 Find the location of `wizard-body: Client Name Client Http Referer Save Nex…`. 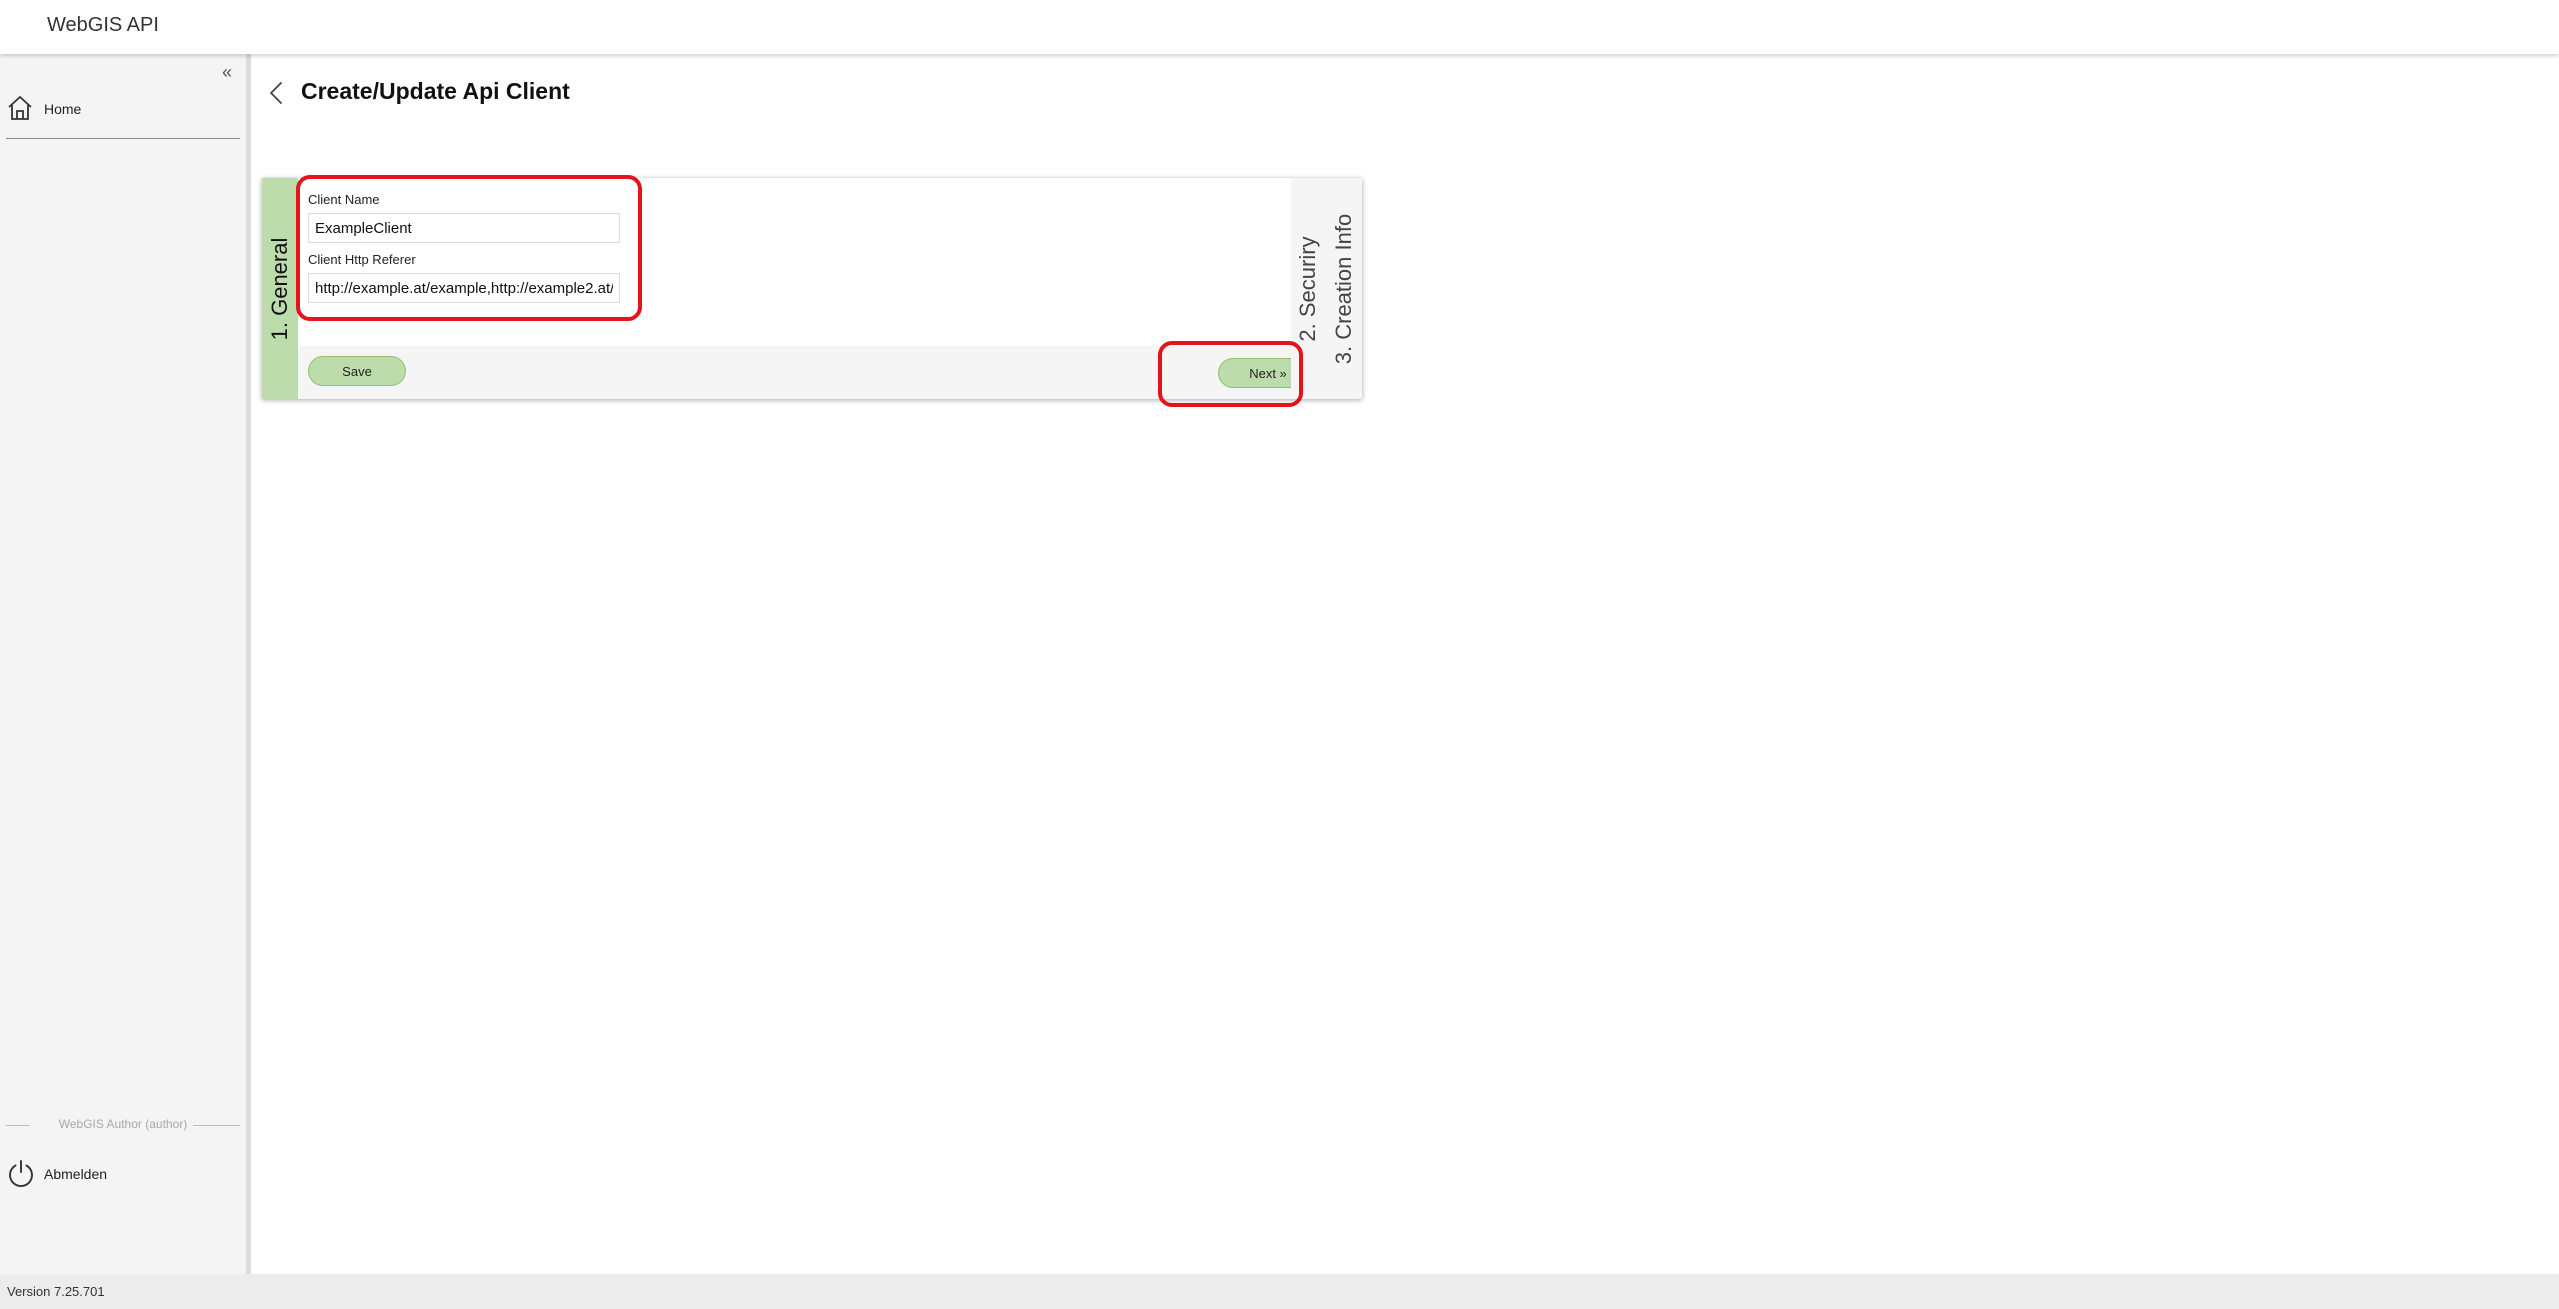

wizard-body: Client Name Client Http Referer Save Nex… is located at coordinates (812, 288).